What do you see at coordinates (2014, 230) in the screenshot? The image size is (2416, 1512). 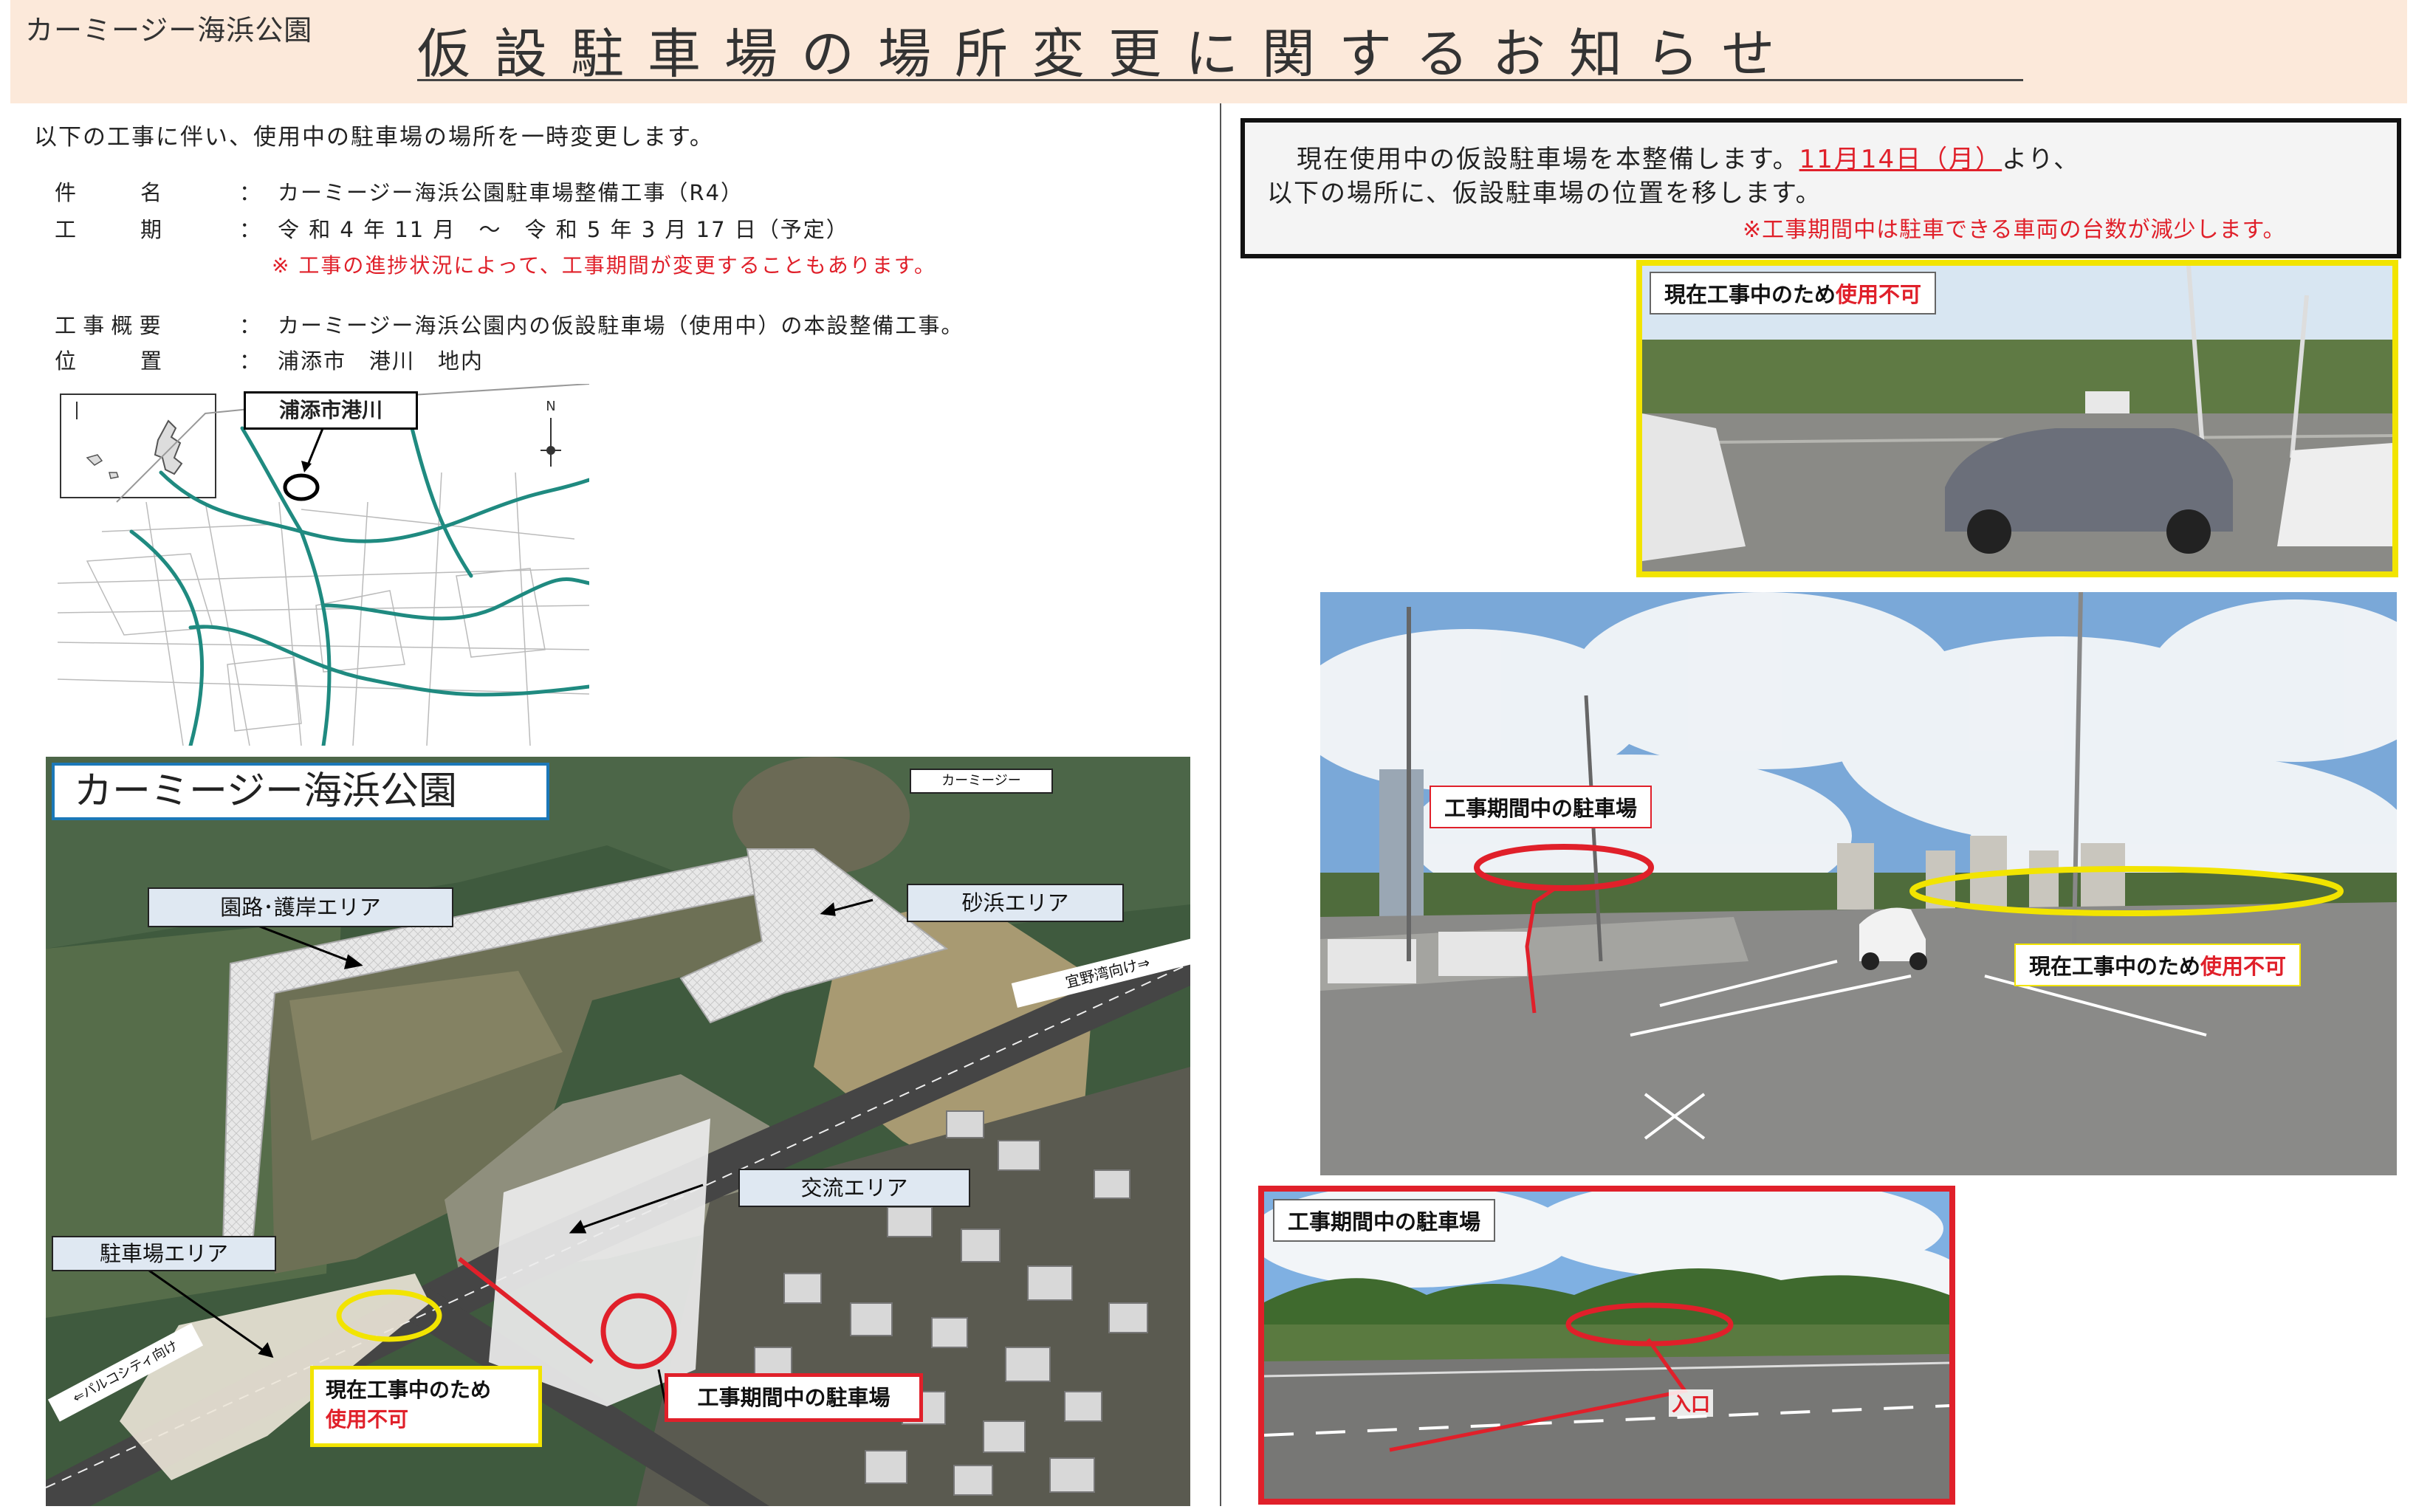 I see `notice-note: ※工事期間中は駐車できる車両の台数が減少します。` at bounding box center [2014, 230].